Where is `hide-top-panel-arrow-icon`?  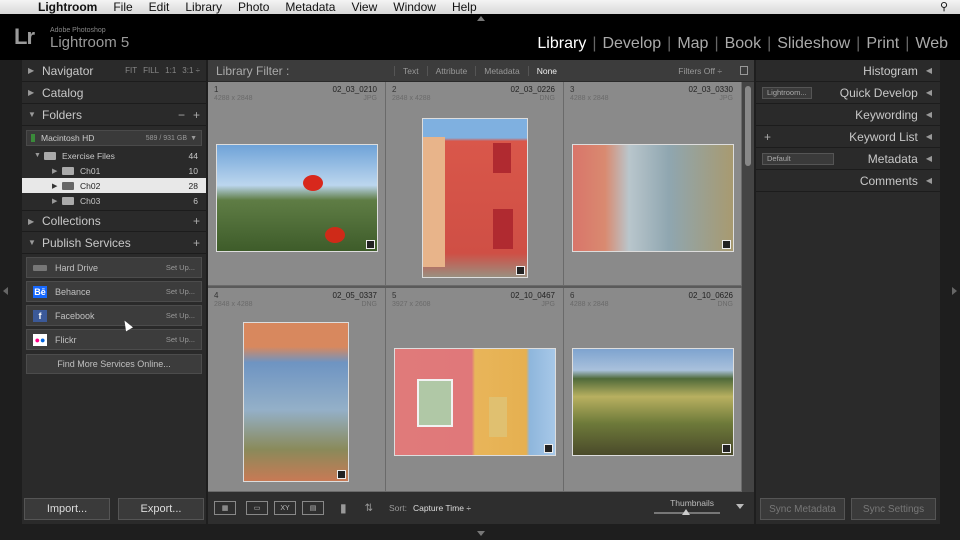 hide-top-panel-arrow-icon is located at coordinates (481, 18).